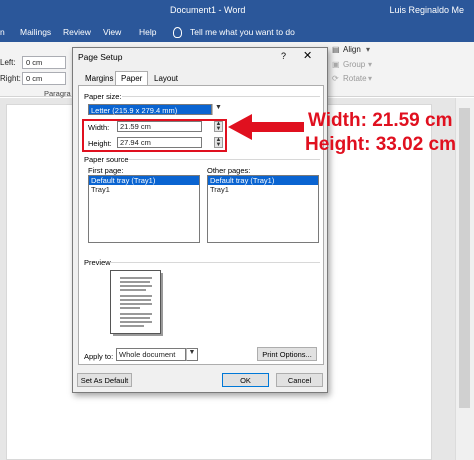 The image size is (474, 460). Describe the element at coordinates (335, 78) in the screenshot. I see `rotate-icon: ⟳` at that location.